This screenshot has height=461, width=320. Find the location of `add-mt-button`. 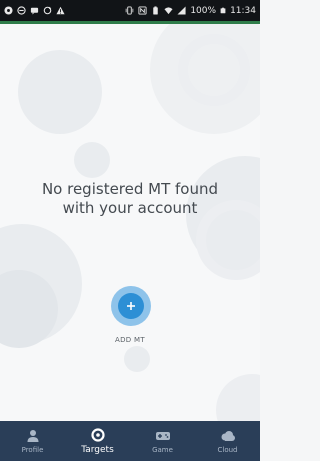

add-mt-button is located at coordinates (131, 306).